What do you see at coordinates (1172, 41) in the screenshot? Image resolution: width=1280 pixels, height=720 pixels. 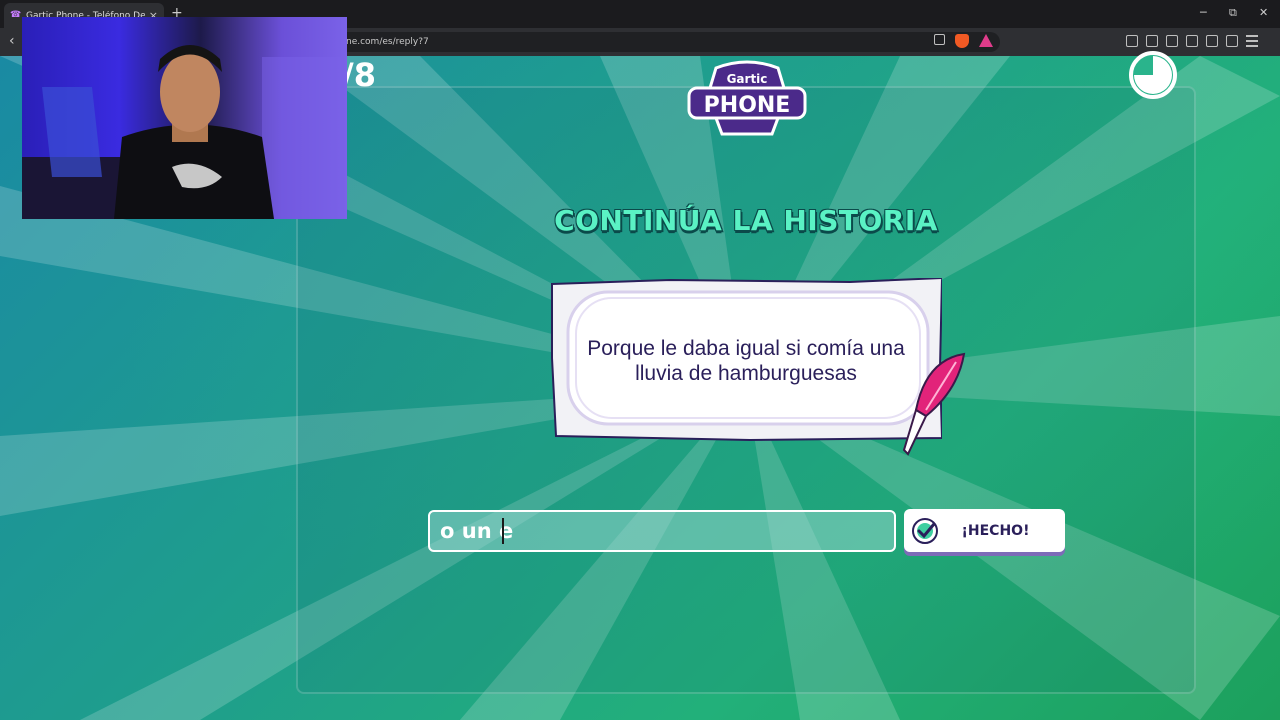 I see `sidebar-icon` at bounding box center [1172, 41].